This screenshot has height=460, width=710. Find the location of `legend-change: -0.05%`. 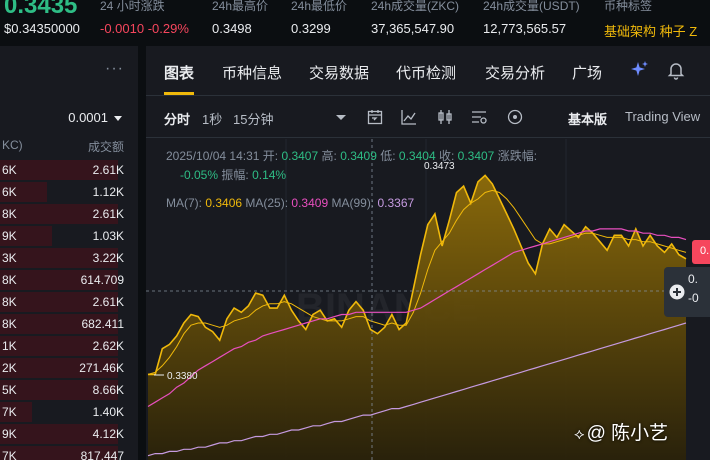

legend-change: -0.05% is located at coordinates (199, 175).